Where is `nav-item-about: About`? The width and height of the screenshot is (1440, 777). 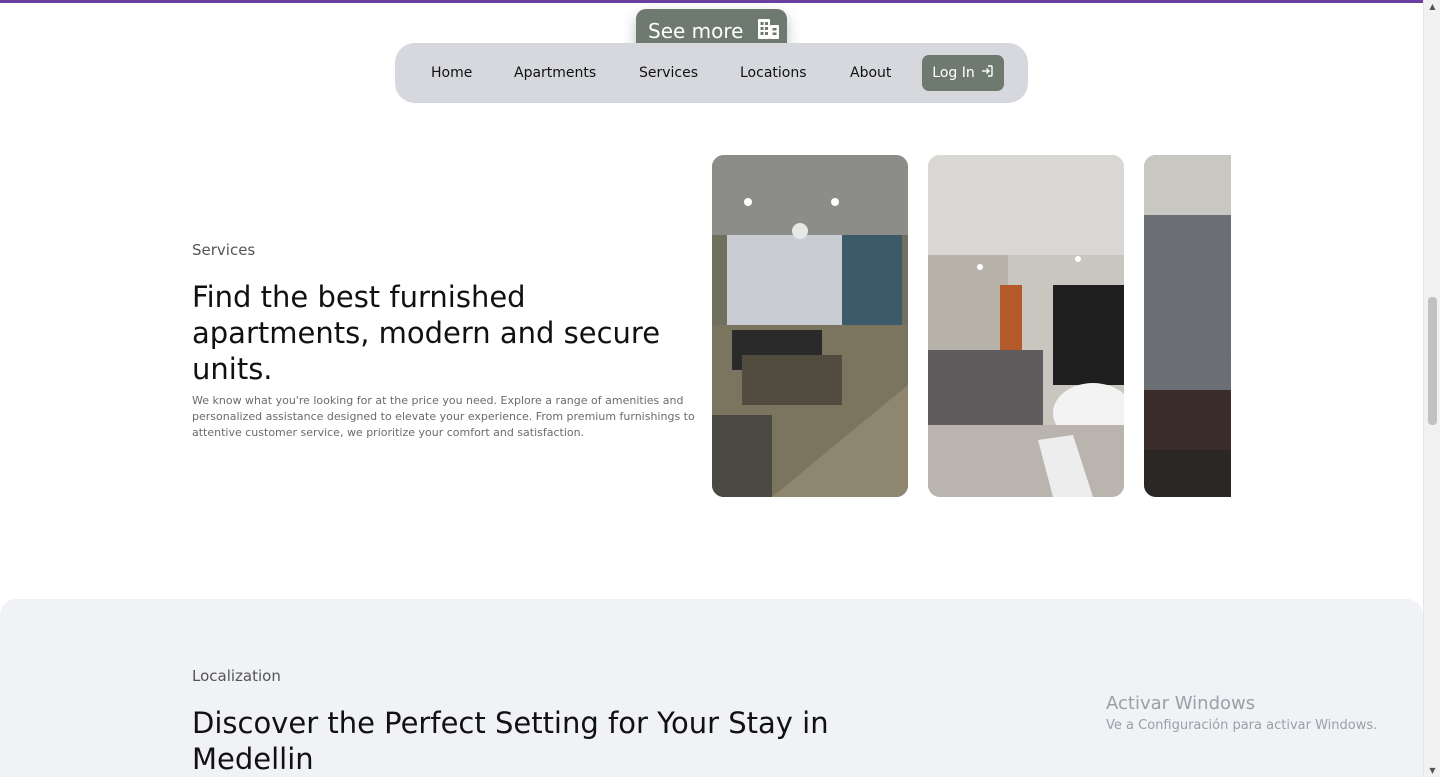 nav-item-about: About is located at coordinates (870, 73).